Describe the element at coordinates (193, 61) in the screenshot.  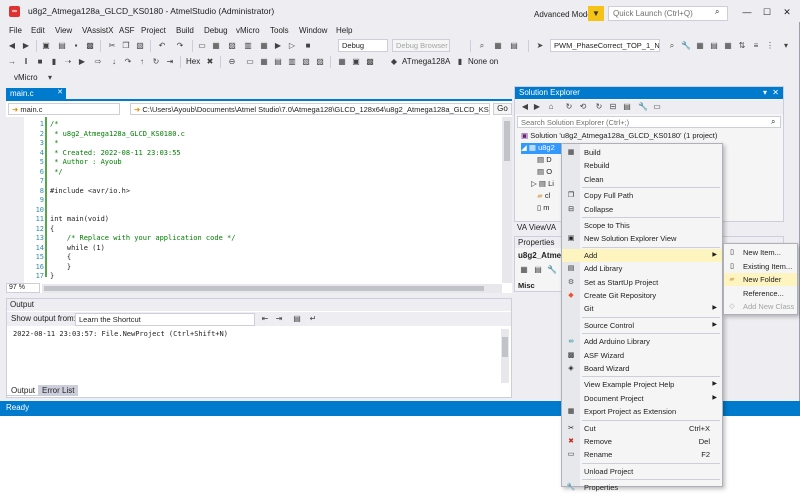
I see `hex-toggle: Hex` at that location.